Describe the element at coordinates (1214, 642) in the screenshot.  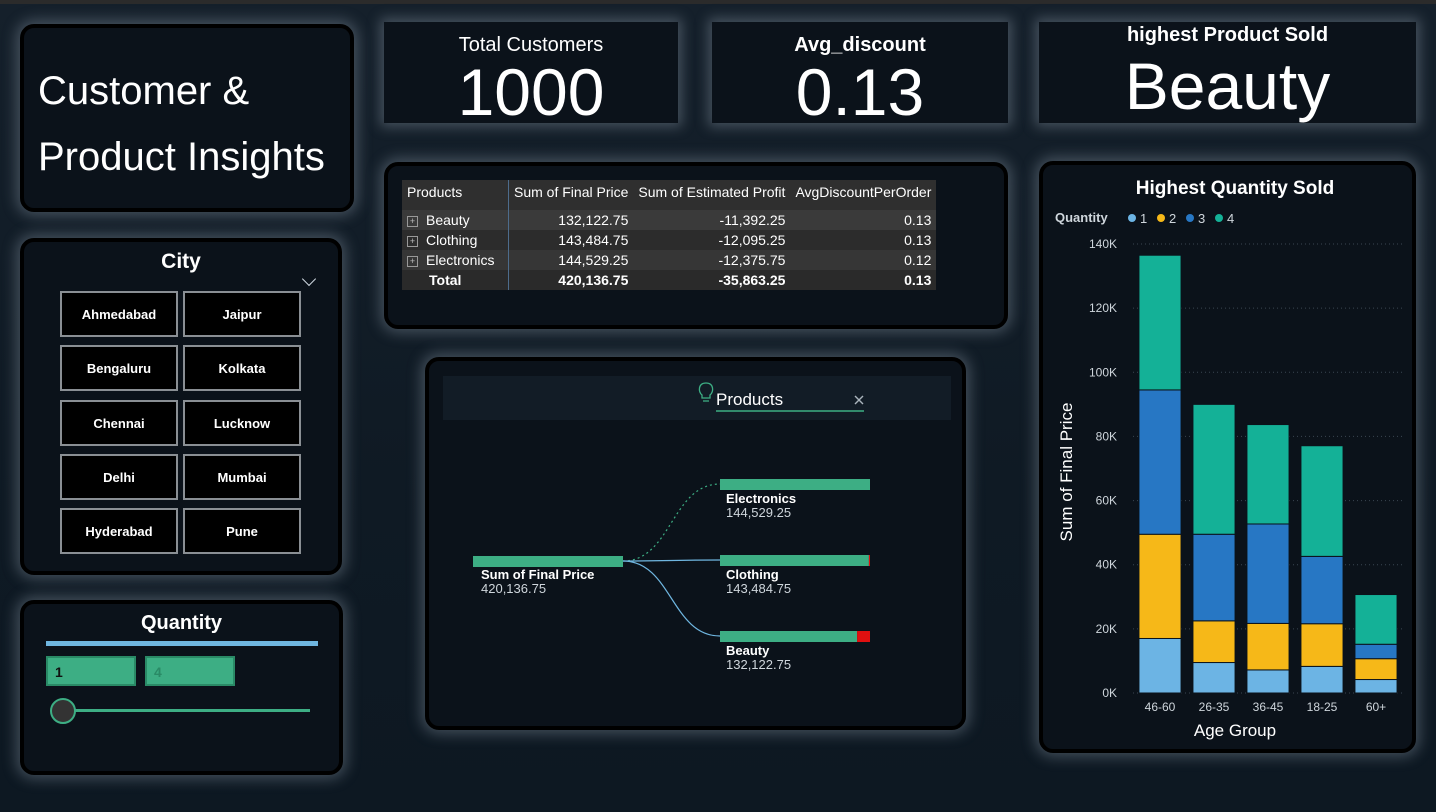
I see `bar-segment-26-35-q2` at that location.